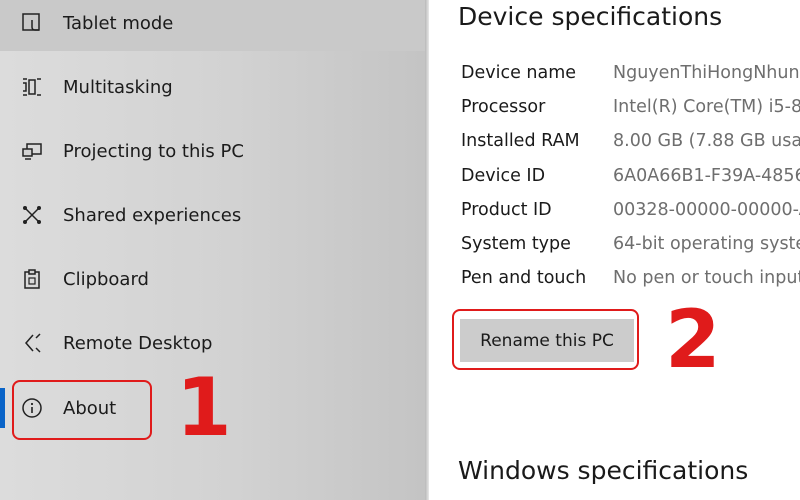 The width and height of the screenshot is (800, 500). Describe the element at coordinates (706, 107) in the screenshot. I see `spec-value-processor: Intel(R) Core(TM) i5-82` at that location.